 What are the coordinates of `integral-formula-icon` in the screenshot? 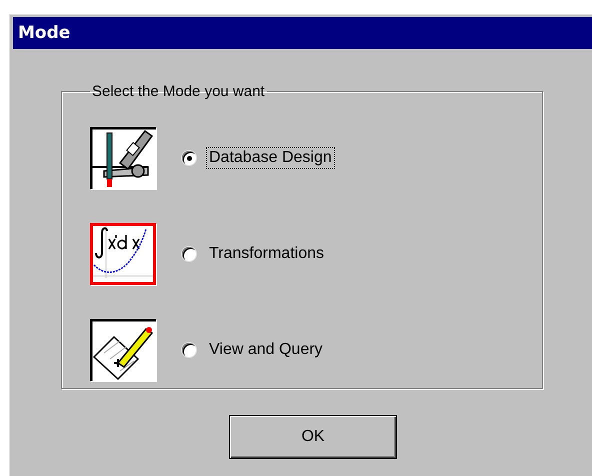 It's located at (123, 254).